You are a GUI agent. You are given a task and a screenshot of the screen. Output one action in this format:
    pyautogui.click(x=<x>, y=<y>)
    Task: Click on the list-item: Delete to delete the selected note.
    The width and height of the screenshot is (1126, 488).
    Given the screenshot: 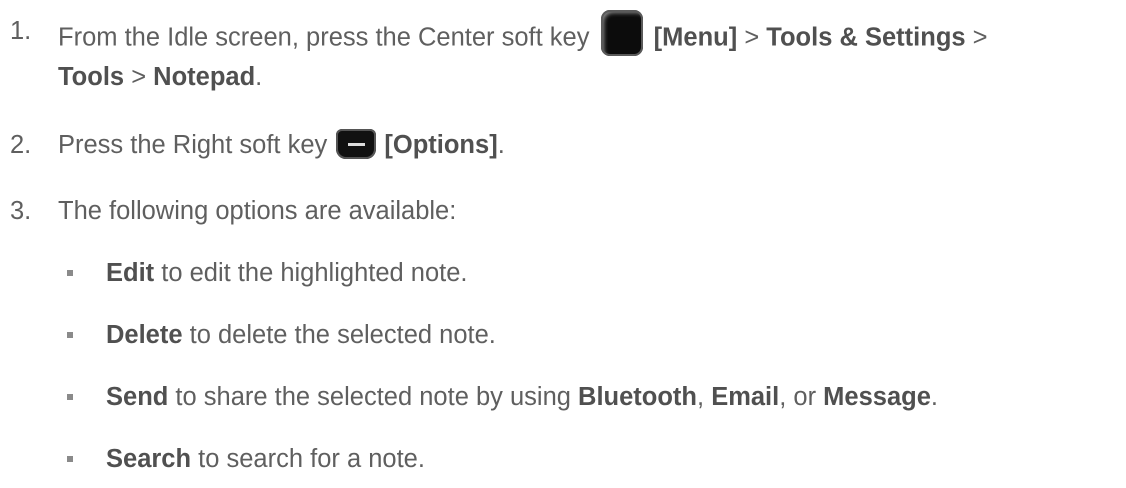 What is the action you would take?
    pyautogui.click(x=301, y=335)
    